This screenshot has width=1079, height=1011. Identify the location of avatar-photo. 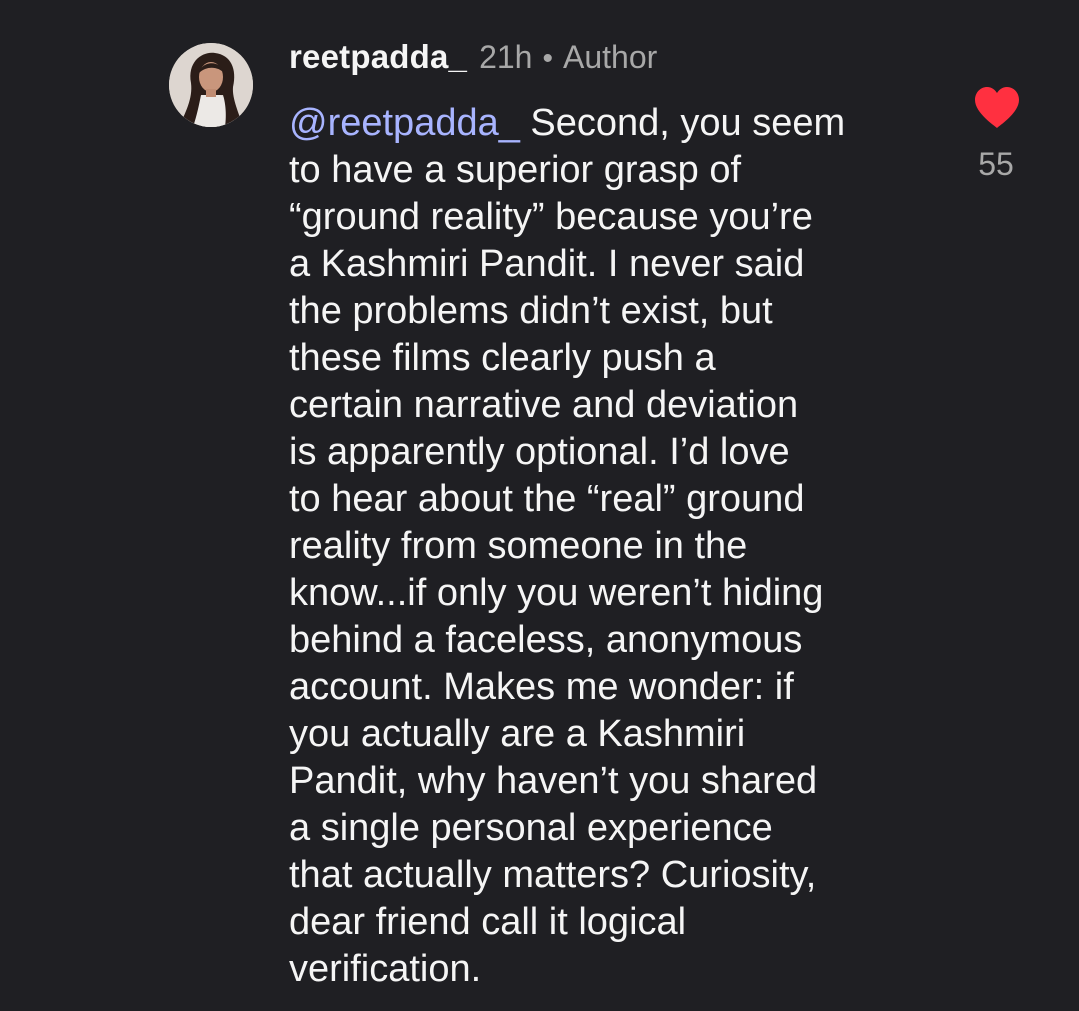
(211, 85).